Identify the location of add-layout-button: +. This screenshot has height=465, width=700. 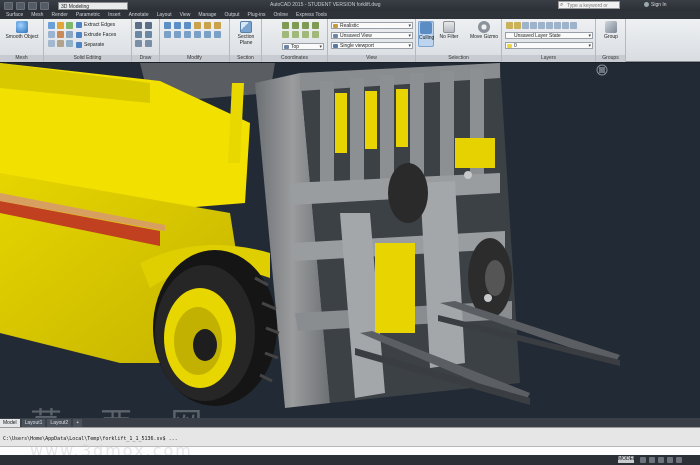
(78, 422).